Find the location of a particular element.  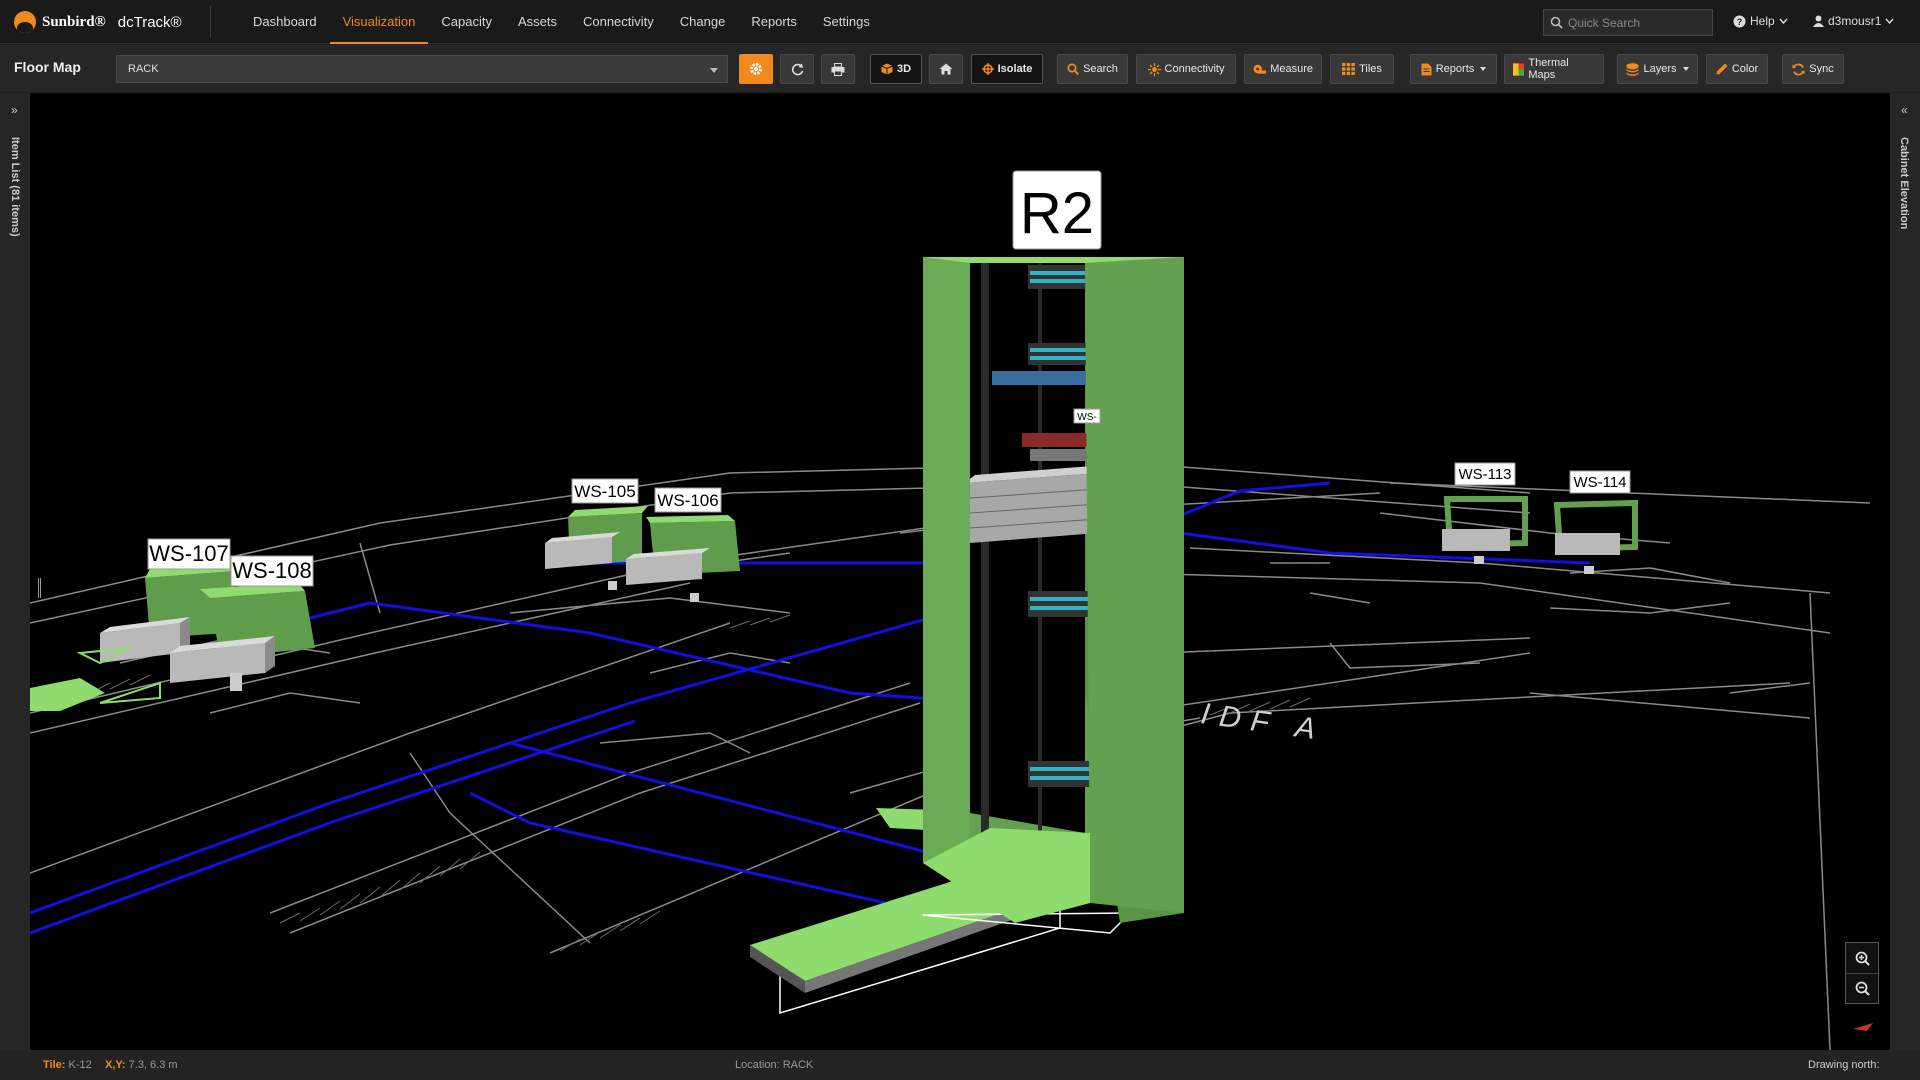

svg-text: WS-113 is located at coordinates (1484, 474).